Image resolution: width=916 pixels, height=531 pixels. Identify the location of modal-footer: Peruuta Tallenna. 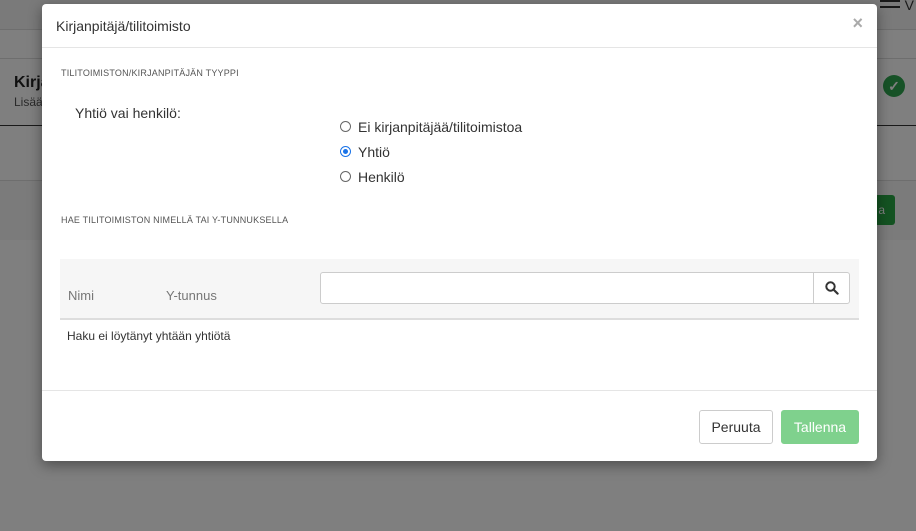
(459, 425).